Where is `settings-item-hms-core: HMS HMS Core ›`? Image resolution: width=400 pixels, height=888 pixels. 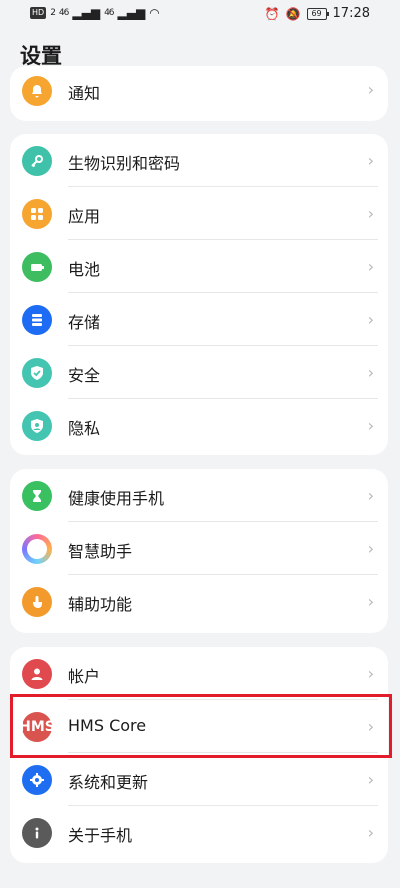
settings-item-hms-core: HMS HMS Core › is located at coordinates (199, 726).